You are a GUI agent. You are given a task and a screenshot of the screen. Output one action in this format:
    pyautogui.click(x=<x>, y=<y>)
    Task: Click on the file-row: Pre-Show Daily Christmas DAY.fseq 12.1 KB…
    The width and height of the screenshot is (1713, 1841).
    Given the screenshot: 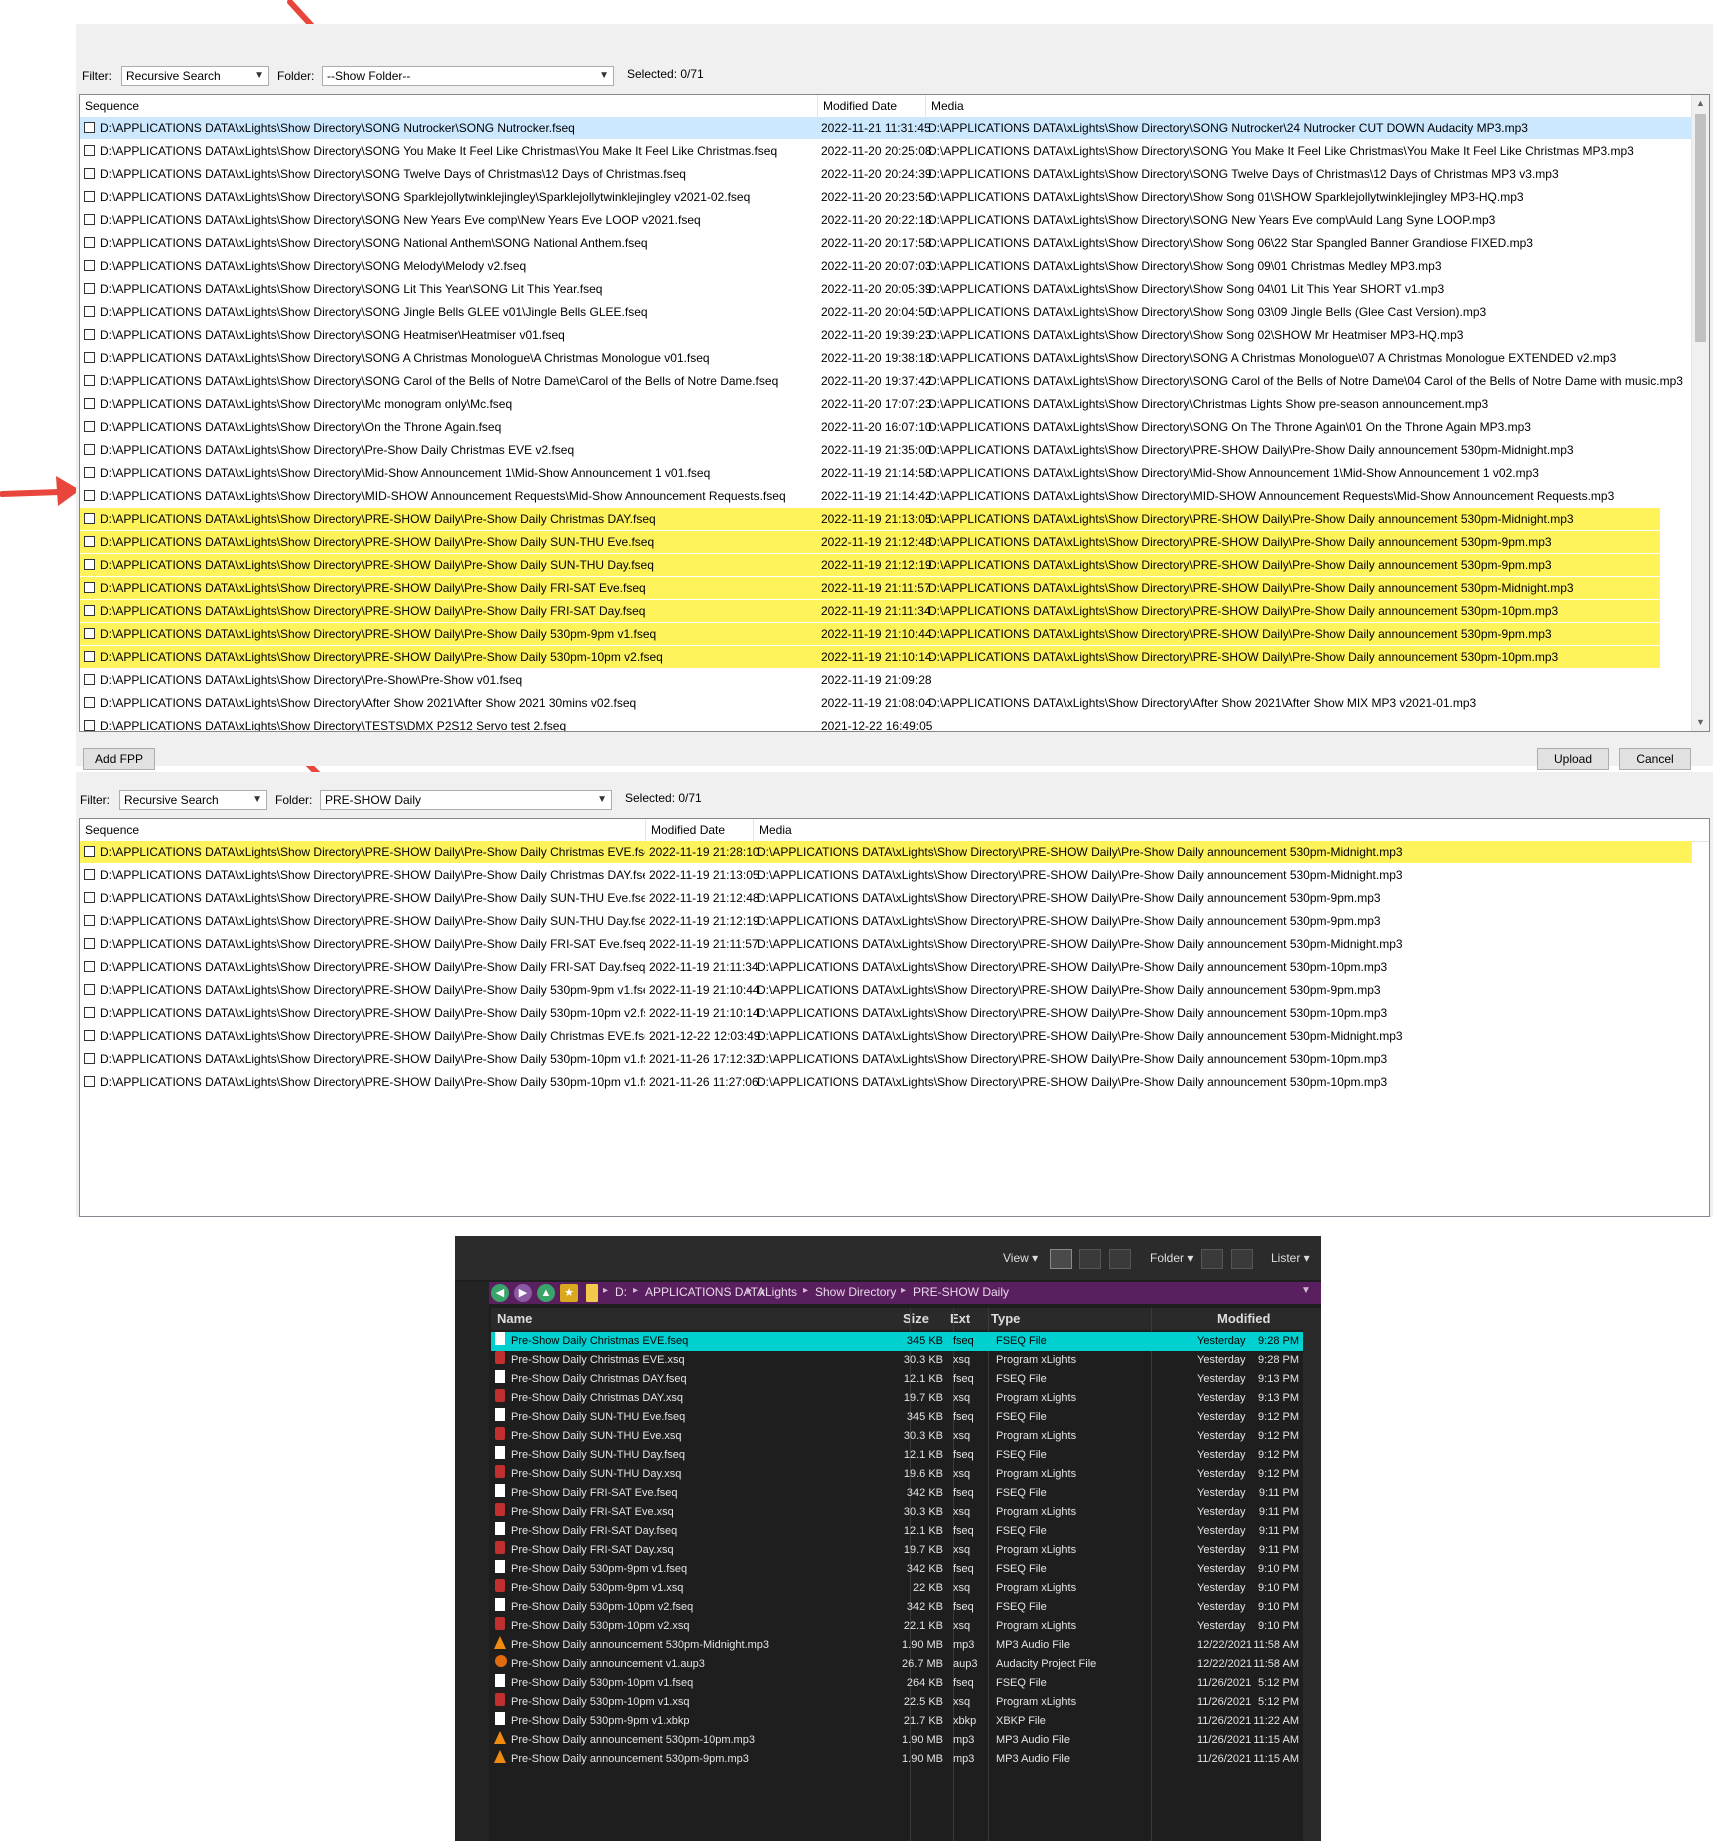 What is the action you would take?
    pyautogui.click(x=897, y=1379)
    